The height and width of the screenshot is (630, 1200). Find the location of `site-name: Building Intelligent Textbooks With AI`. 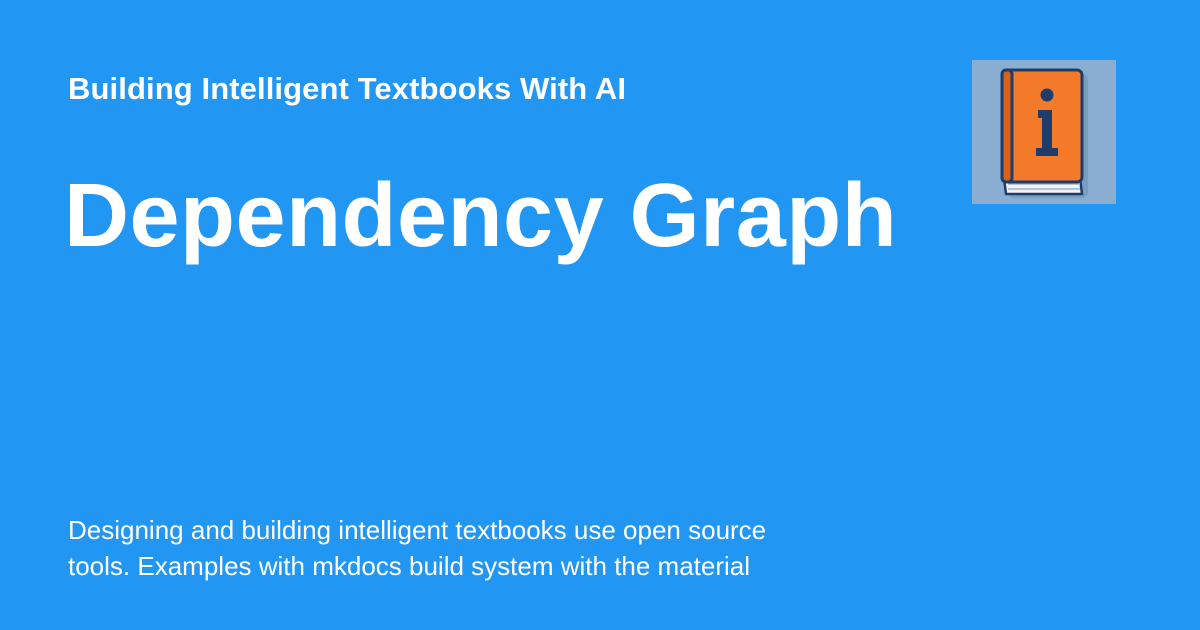

site-name: Building Intelligent Textbooks With AI is located at coordinates (347, 88).